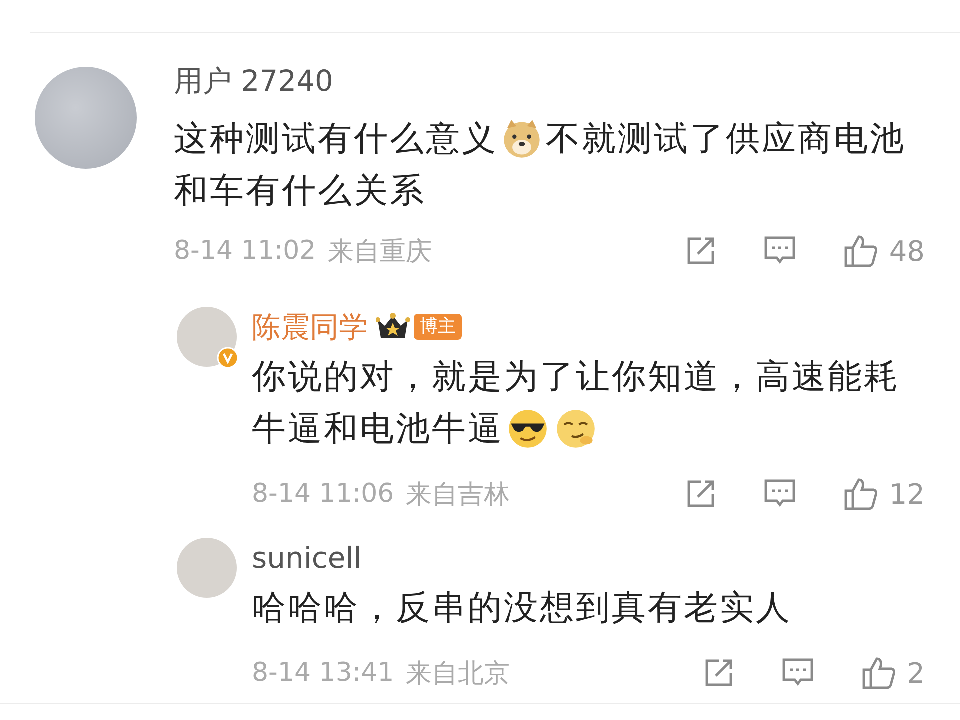 The image size is (960, 720). Describe the element at coordinates (307, 558) in the screenshot. I see `user-name: sunicell` at that location.